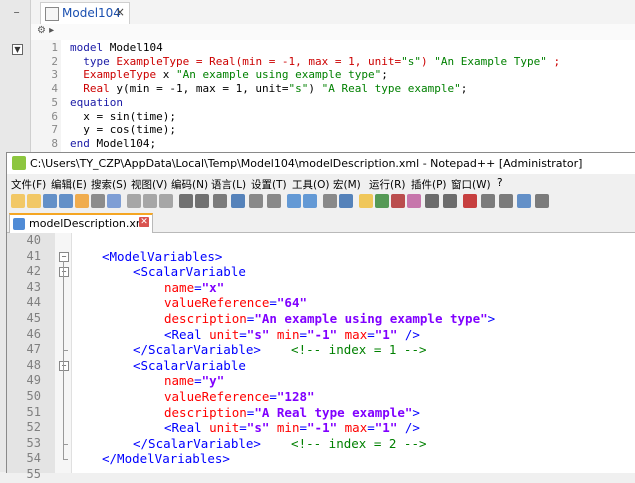  What do you see at coordinates (333, 117) in the screenshot?
I see `code-line: 6 x = sin(time);` at bounding box center [333, 117].